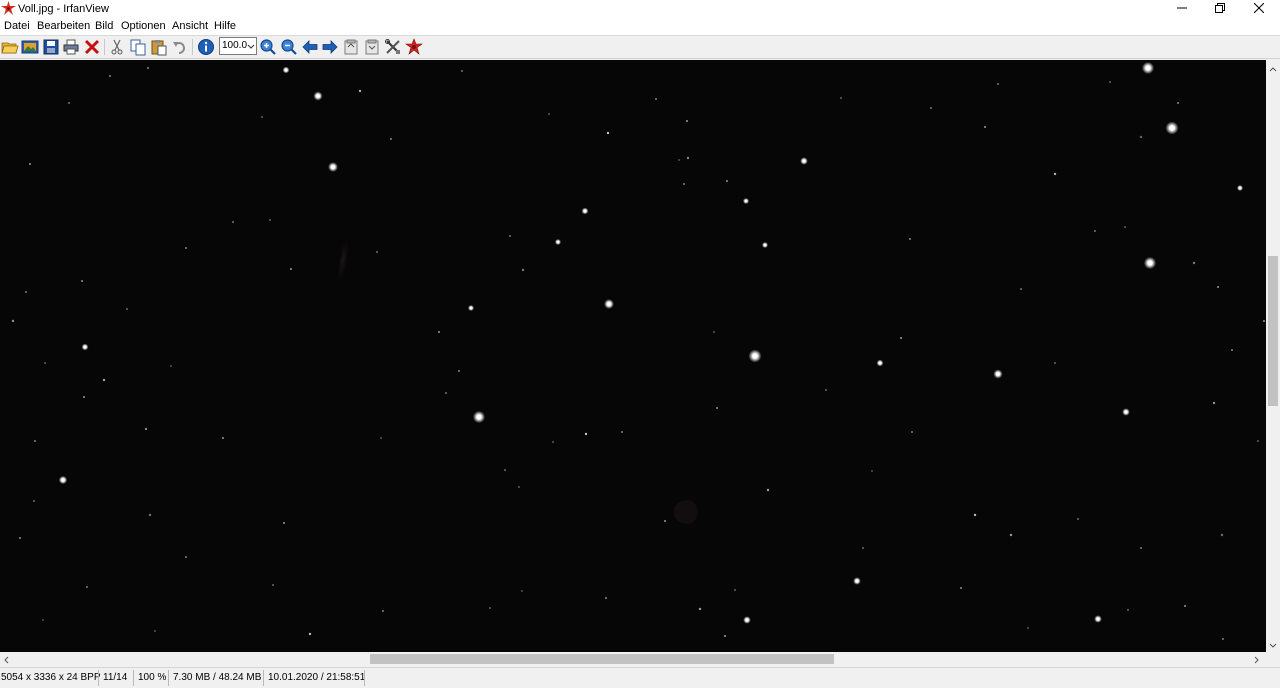  What do you see at coordinates (1182, 9) in the screenshot?
I see `minimize-button` at bounding box center [1182, 9].